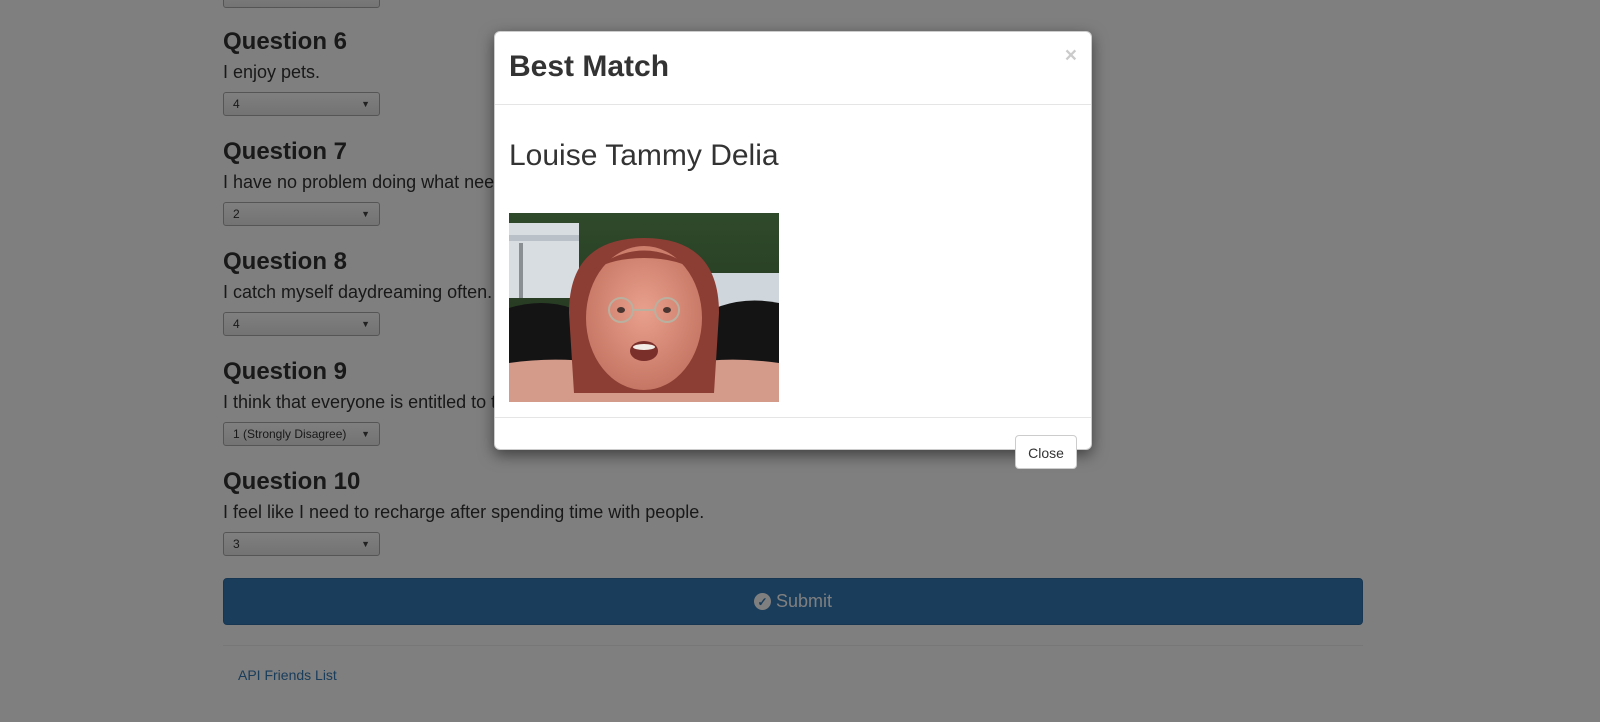  Describe the element at coordinates (589, 66) in the screenshot. I see `modal-title: Best Match` at that location.